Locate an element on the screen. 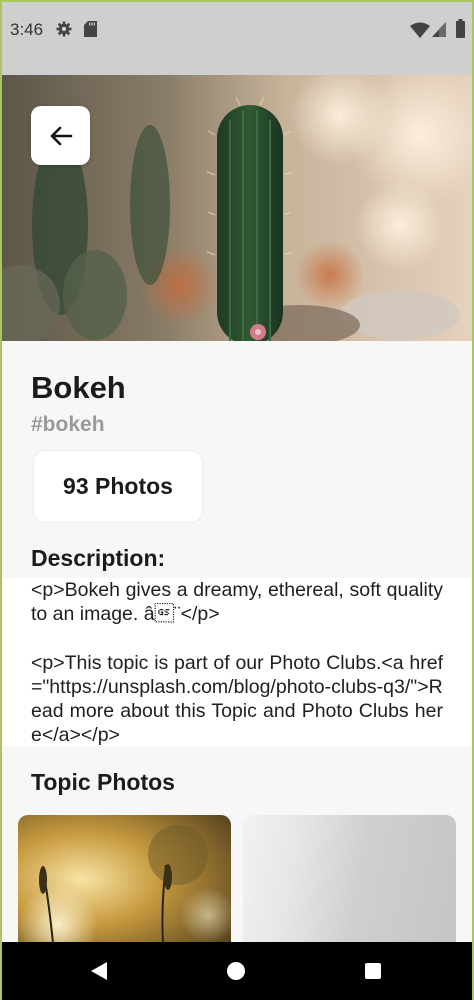 The image size is (474, 1000). system-nav-bar is located at coordinates (237, 971).